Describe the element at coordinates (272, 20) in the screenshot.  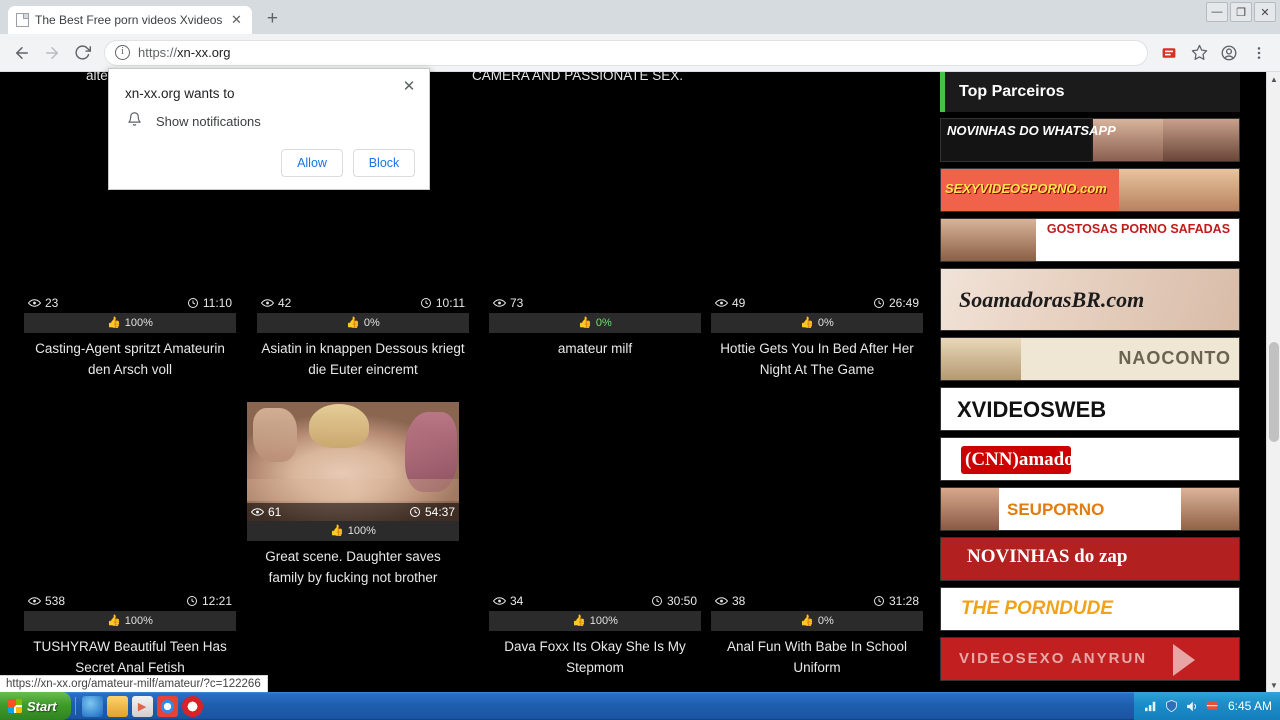
I see `new-tab-button: +` at that location.